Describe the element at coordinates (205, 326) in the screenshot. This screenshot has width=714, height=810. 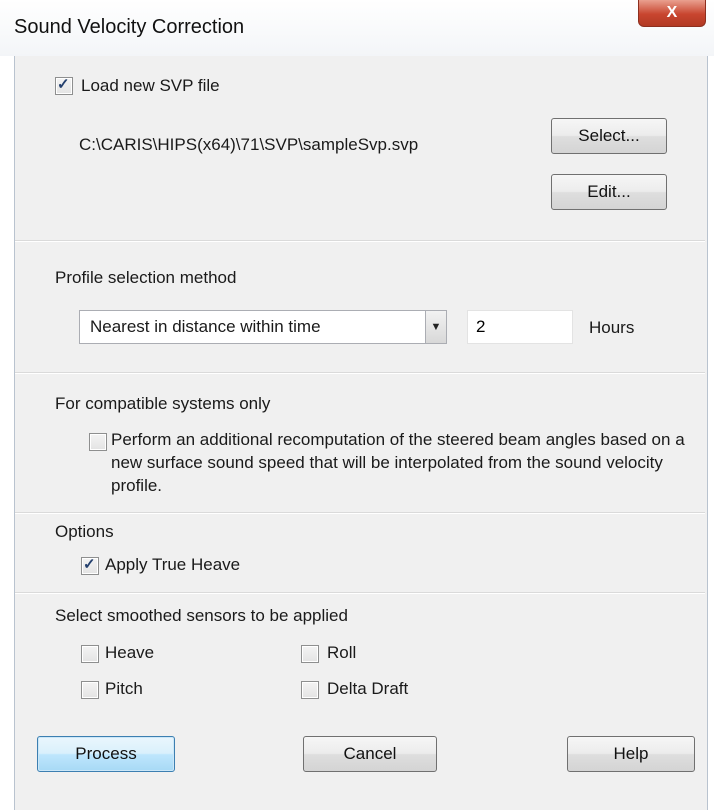
I see `profile-method-value: Nearest in distance within time` at that location.